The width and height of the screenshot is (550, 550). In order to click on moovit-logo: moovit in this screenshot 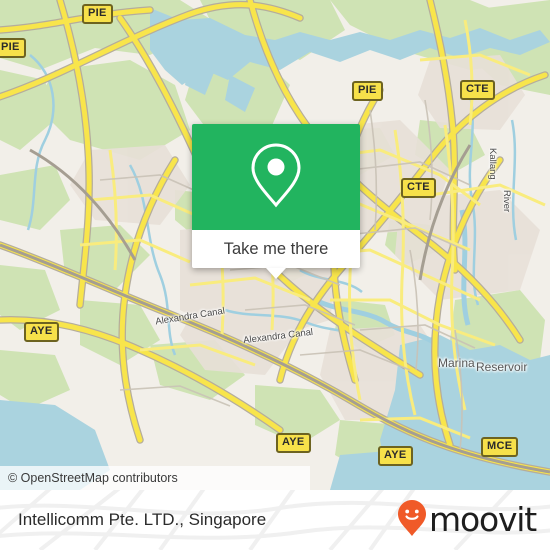, I will do `click(467, 520)`.